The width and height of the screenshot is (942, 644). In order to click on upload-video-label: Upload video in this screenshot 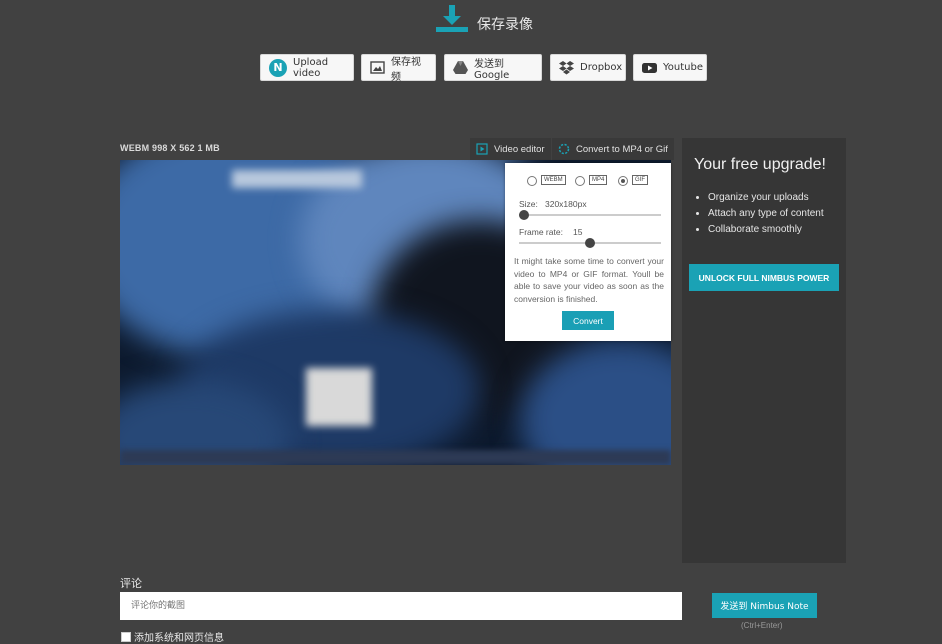, I will do `click(311, 67)`.